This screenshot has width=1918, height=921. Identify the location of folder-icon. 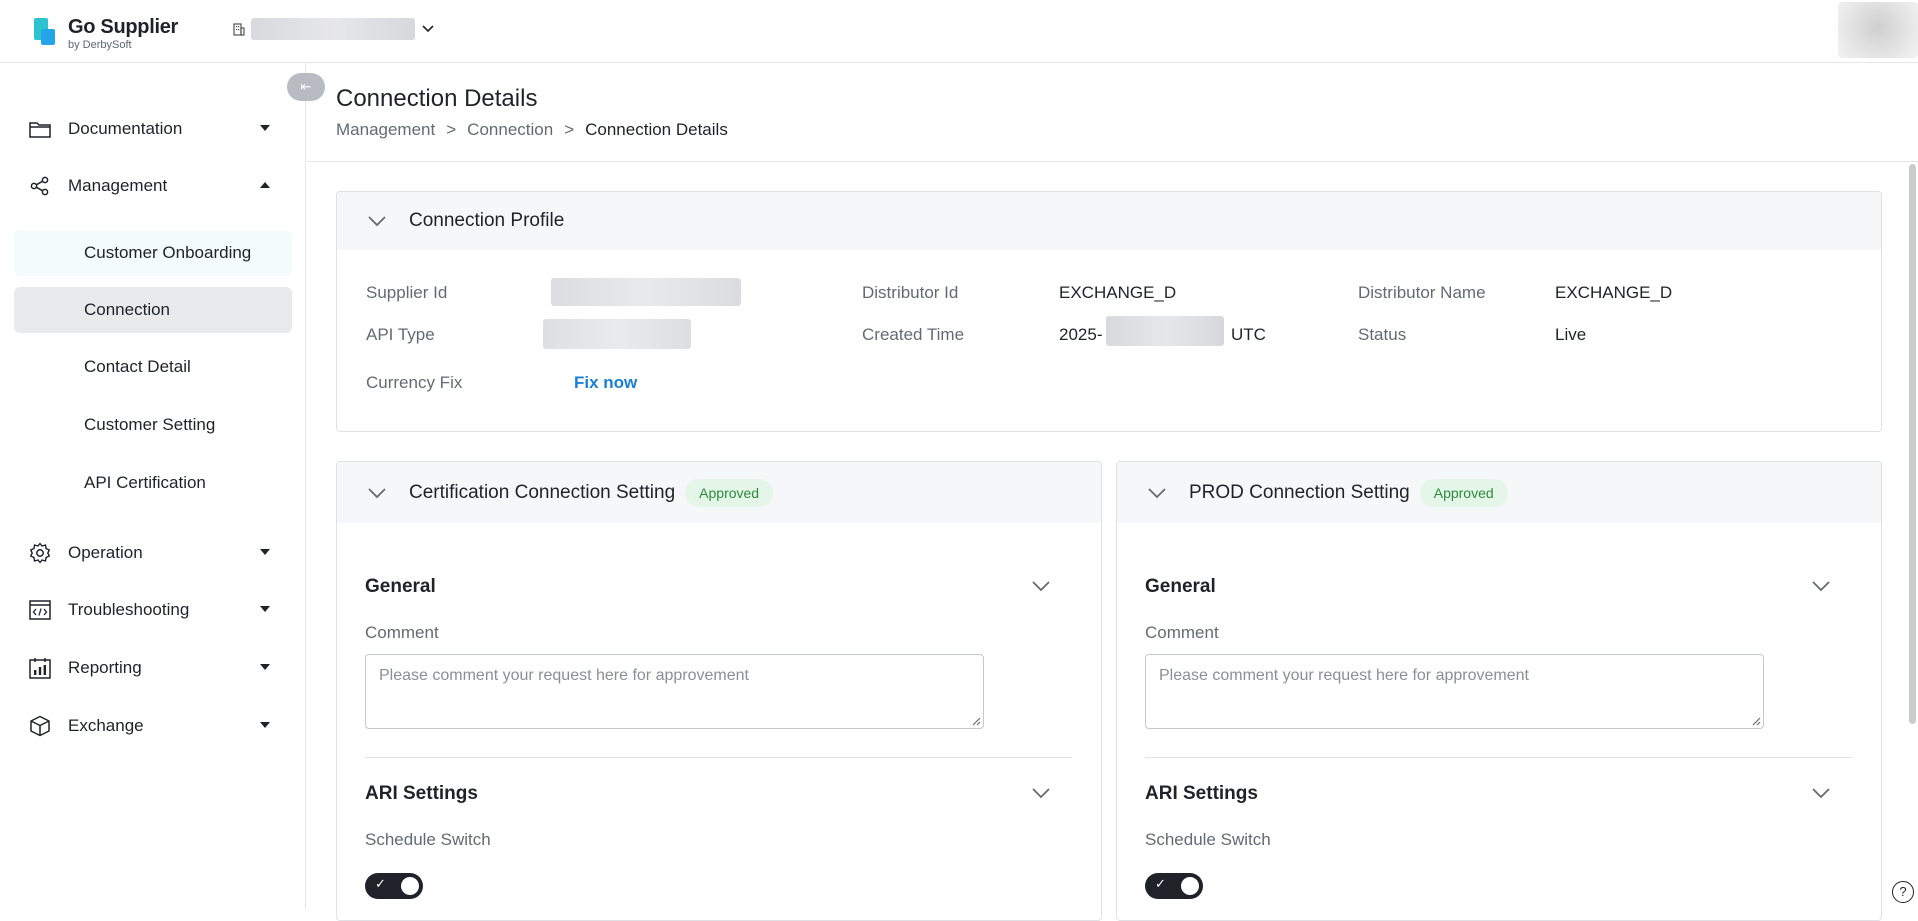
(40, 129).